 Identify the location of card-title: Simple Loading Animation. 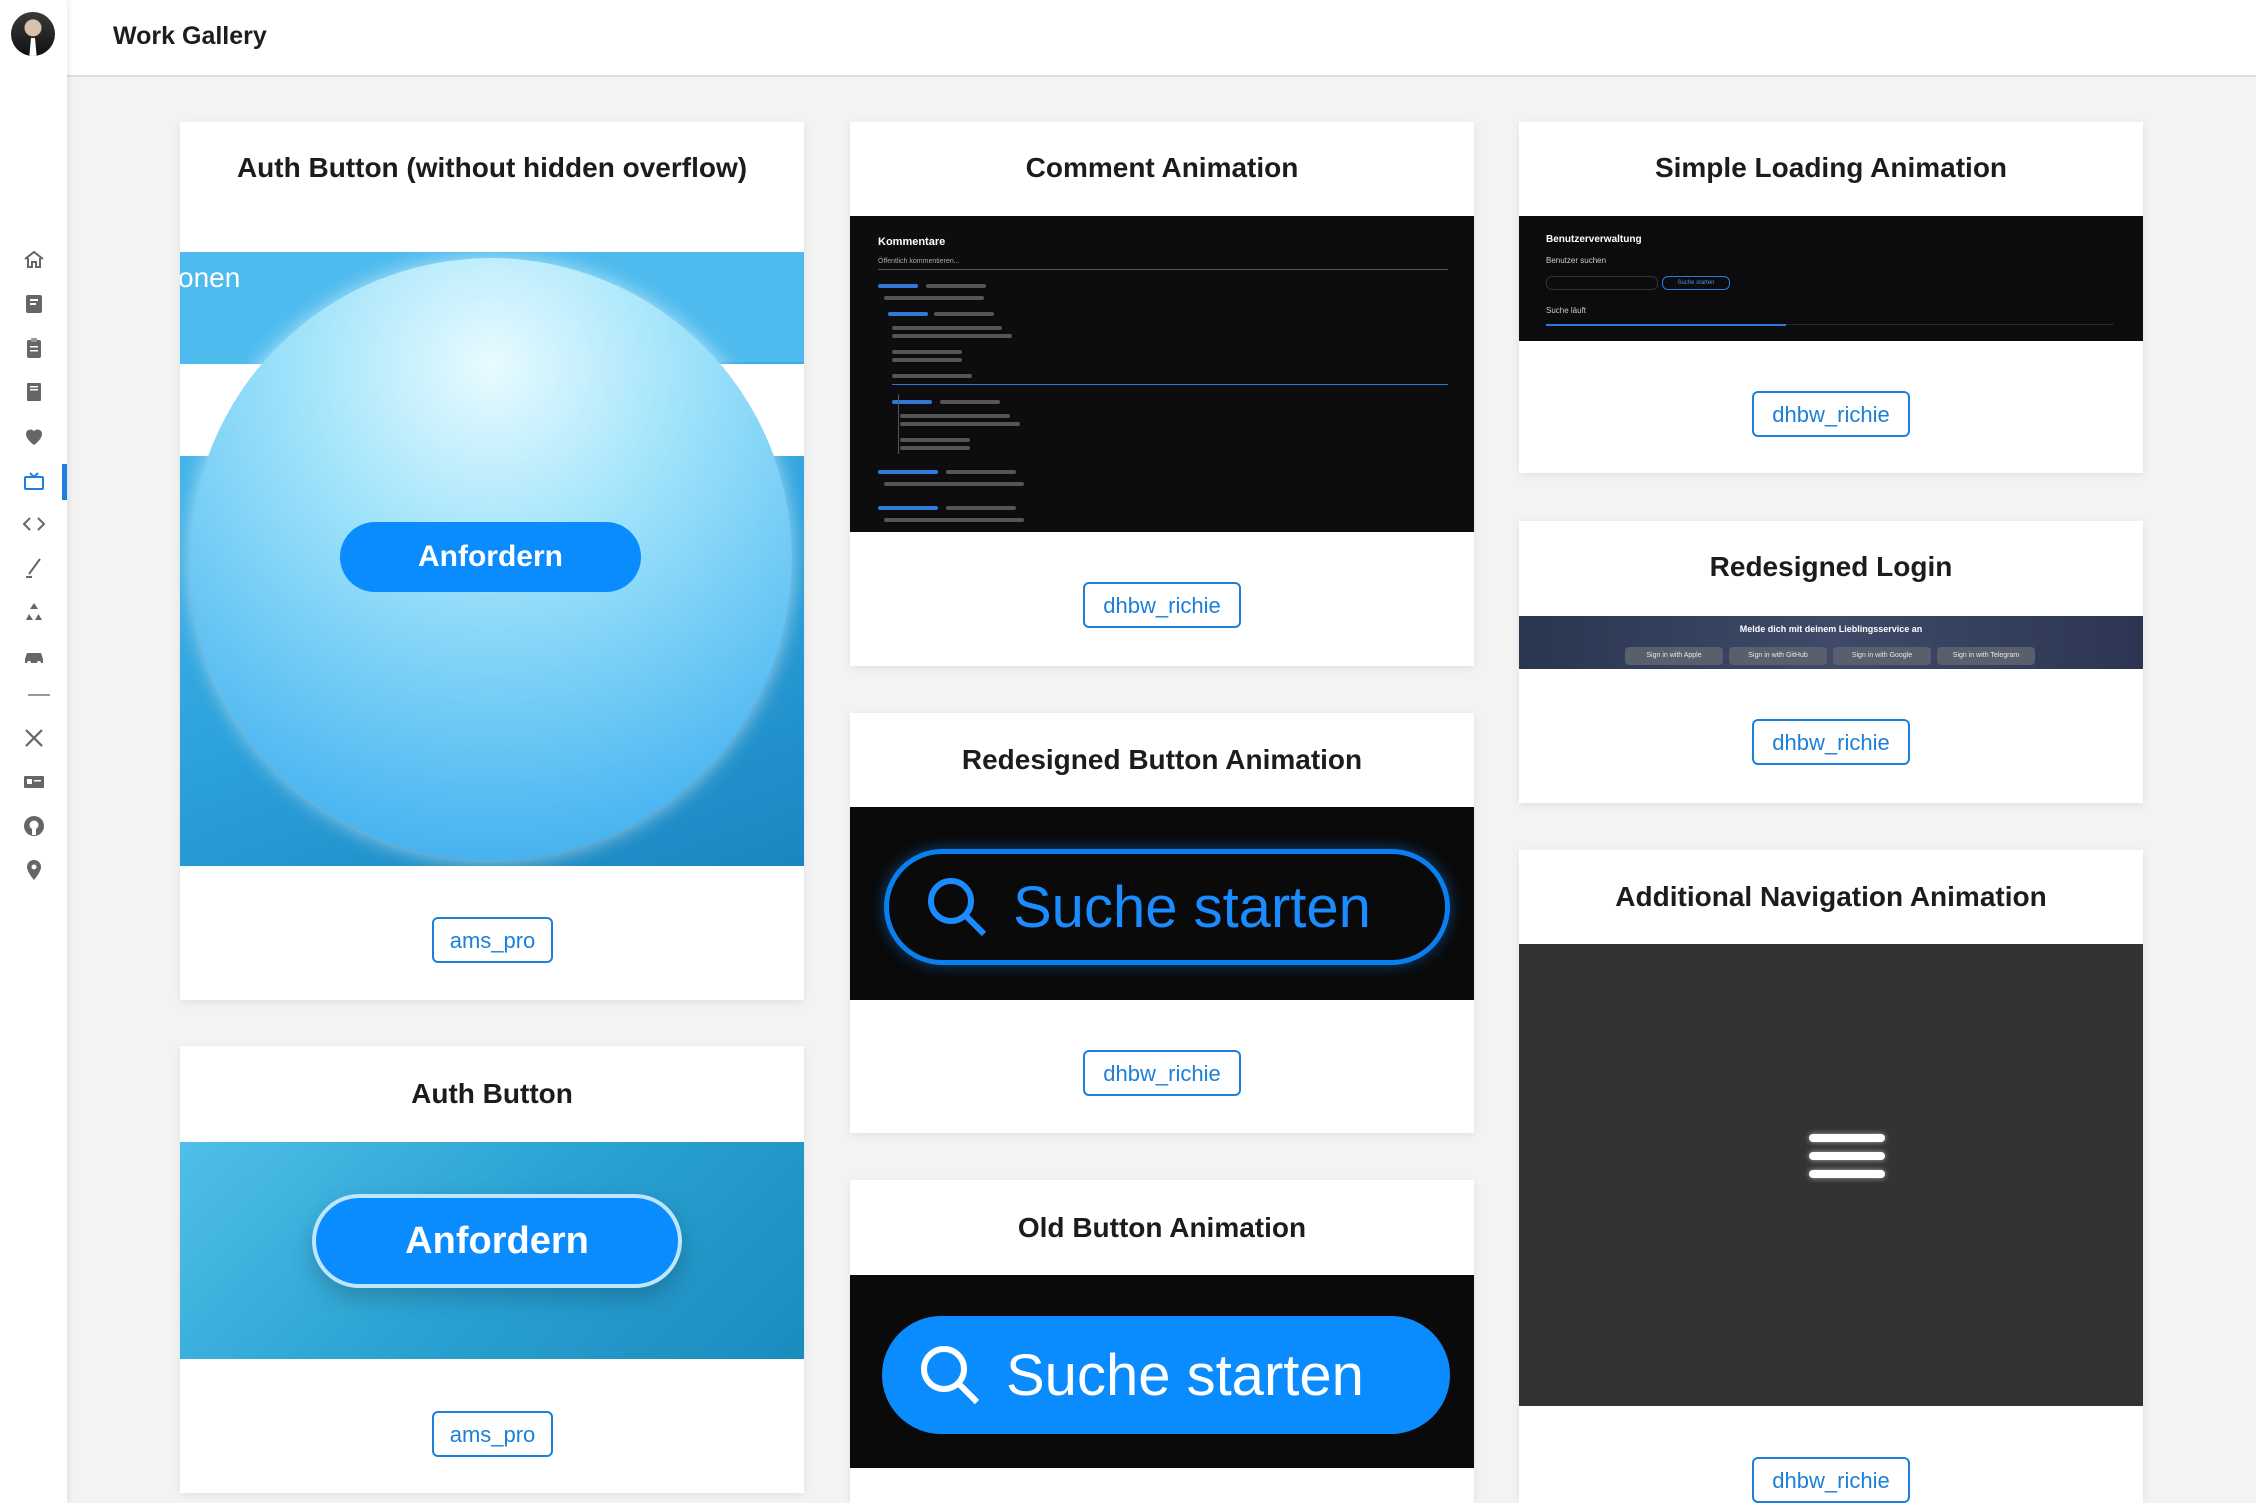
(1831, 167).